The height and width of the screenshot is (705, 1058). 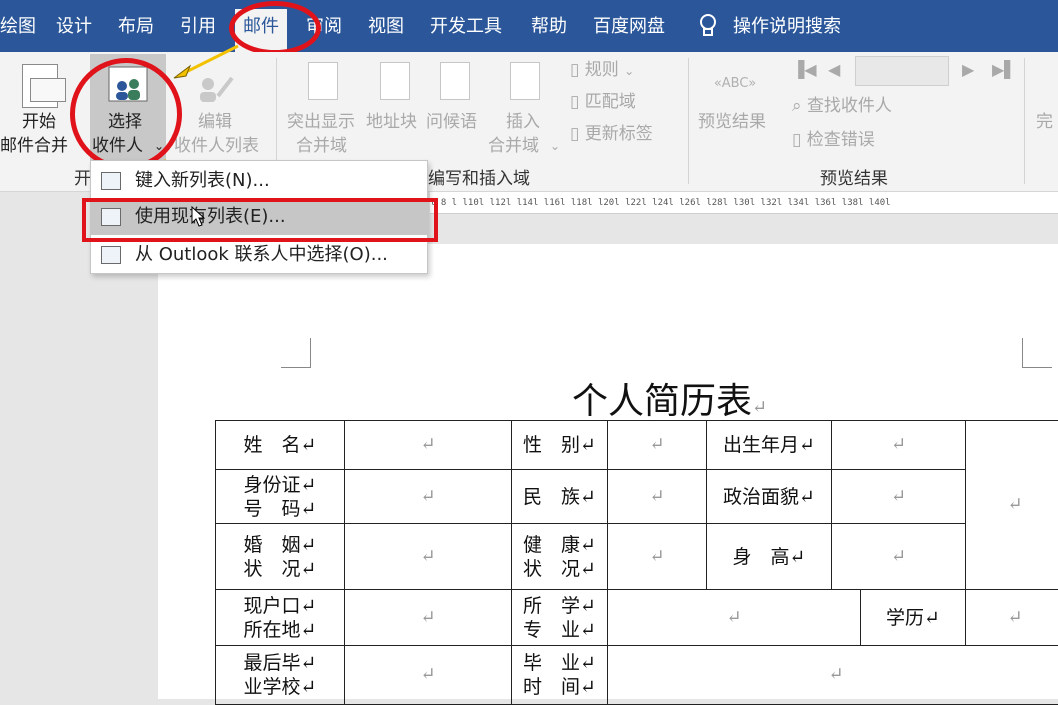 I want to click on preview-results-icon: «ABC», so click(x=735, y=83).